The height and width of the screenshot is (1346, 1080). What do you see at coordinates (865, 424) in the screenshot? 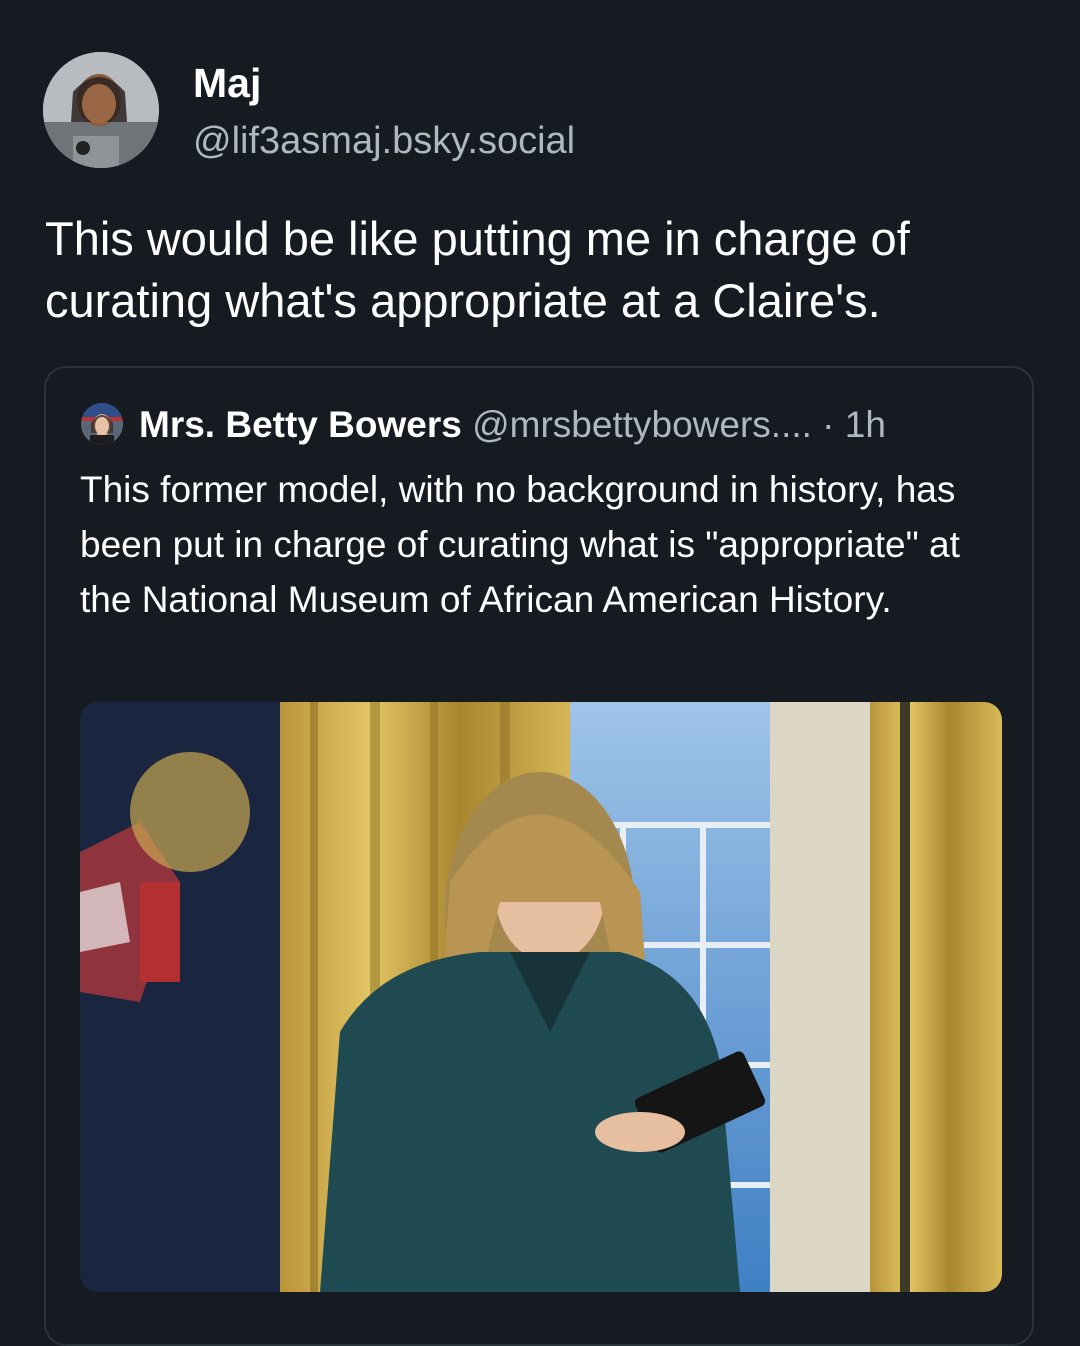
I see `quoted-post-time: 1h` at bounding box center [865, 424].